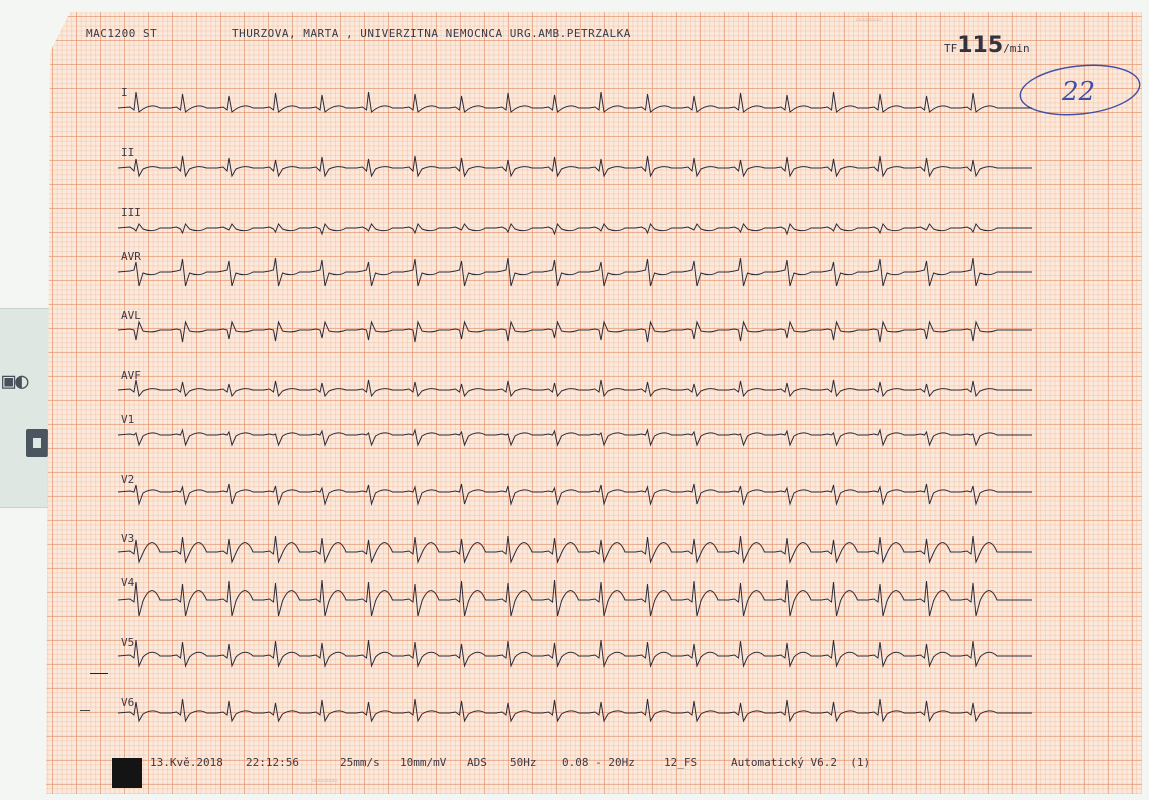 This screenshot has height=800, width=1149. What do you see at coordinates (523, 762) in the screenshot?
I see `mains-filter: 50Hz` at bounding box center [523, 762].